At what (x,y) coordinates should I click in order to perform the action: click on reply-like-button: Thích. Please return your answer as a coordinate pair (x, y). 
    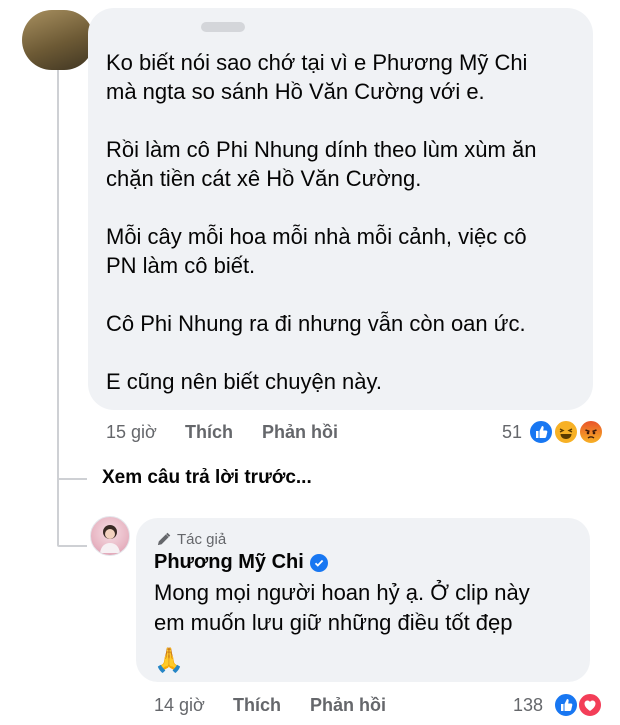
    Looking at the image, I should click on (257, 705).